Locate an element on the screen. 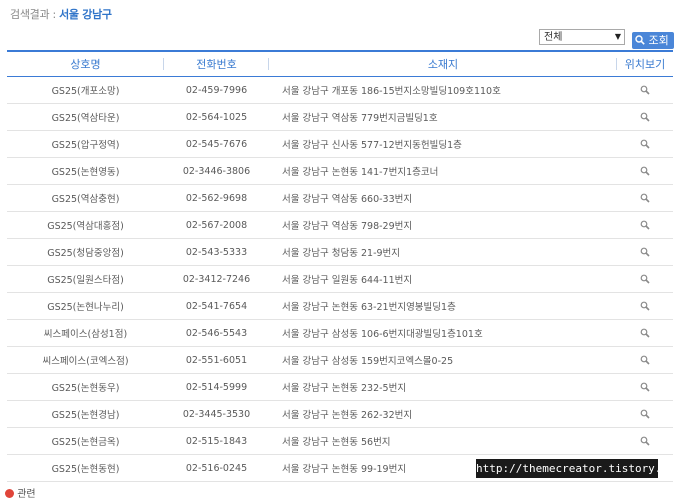 This screenshot has height=500, width=680. store-name: GS25(개포소망) is located at coordinates (85, 90).